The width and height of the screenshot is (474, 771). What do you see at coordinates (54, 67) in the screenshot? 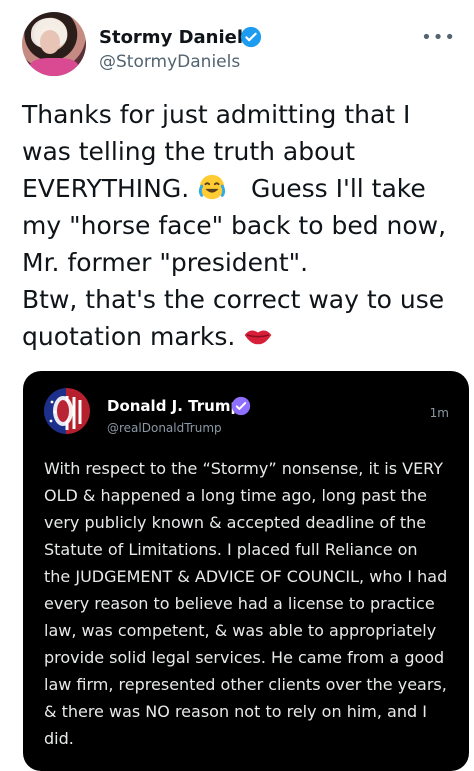
I see `avatar-top` at bounding box center [54, 67].